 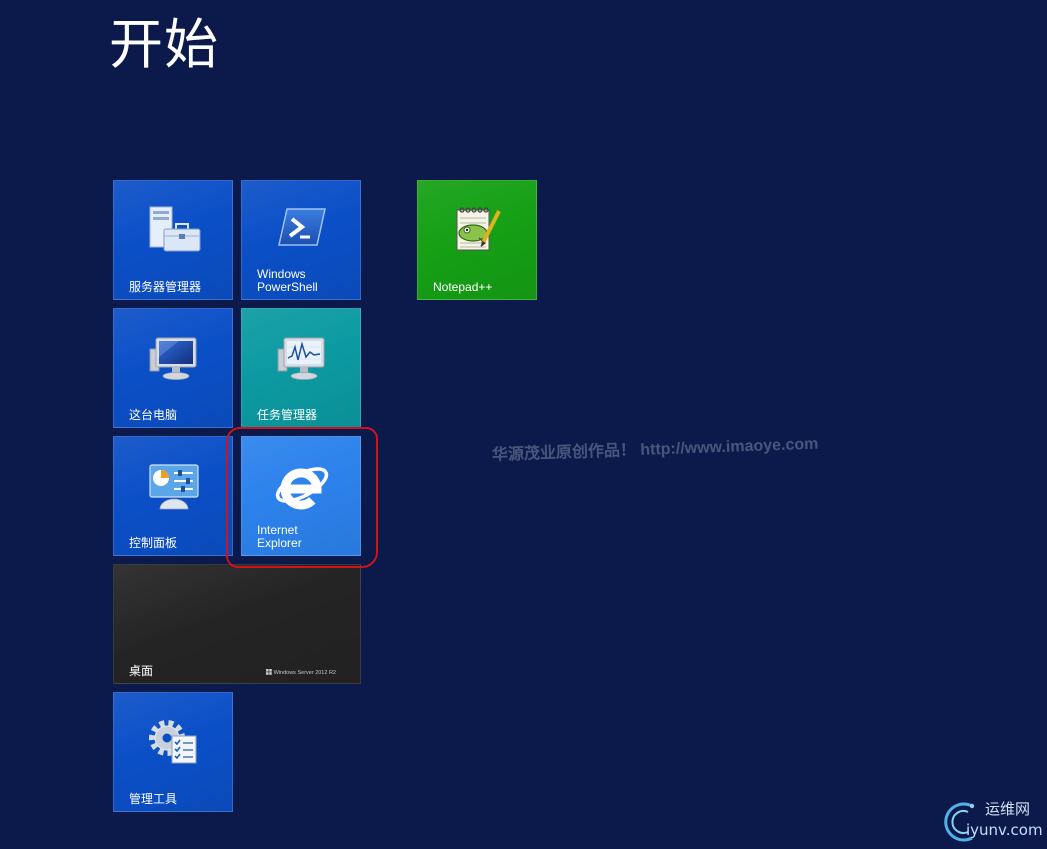 What do you see at coordinates (304, 673) in the screenshot?
I see `desktop-branding-text: Windows Server 2012 R2` at bounding box center [304, 673].